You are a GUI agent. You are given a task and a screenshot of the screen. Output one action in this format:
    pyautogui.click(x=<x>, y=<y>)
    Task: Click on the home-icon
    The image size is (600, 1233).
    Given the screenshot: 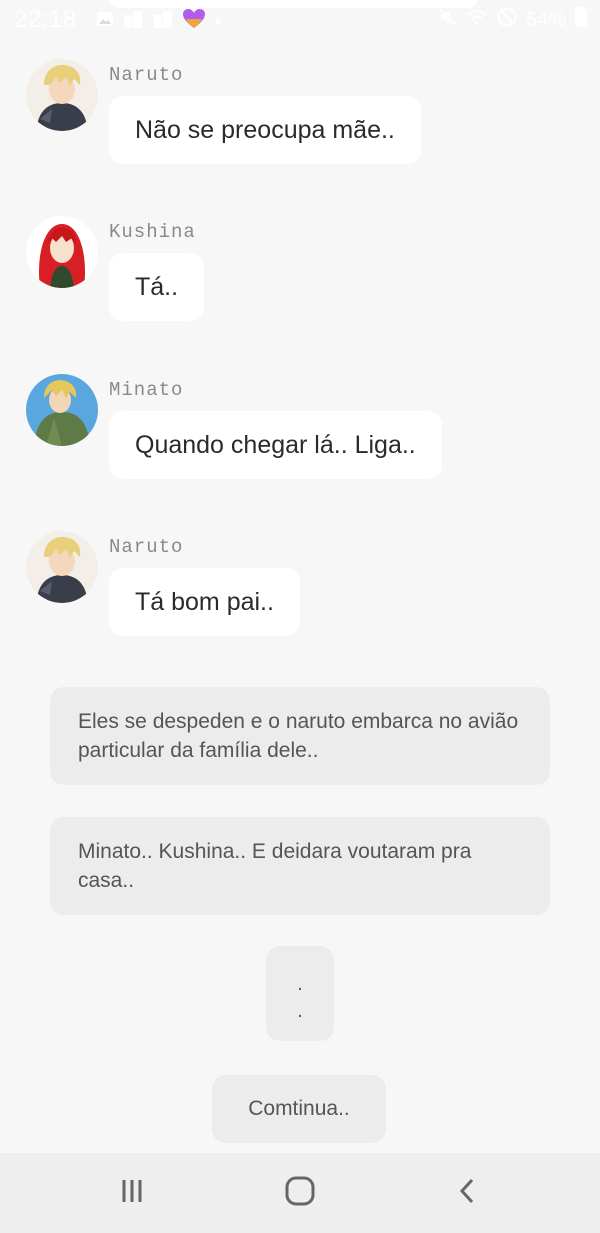 What is the action you would take?
    pyautogui.click(x=300, y=1193)
    